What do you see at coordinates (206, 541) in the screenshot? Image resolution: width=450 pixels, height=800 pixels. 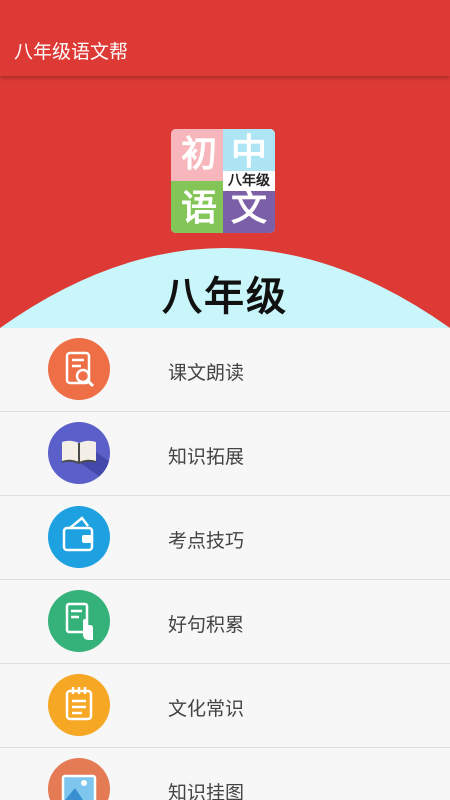 I see `menu-item-label: 考点技巧` at bounding box center [206, 541].